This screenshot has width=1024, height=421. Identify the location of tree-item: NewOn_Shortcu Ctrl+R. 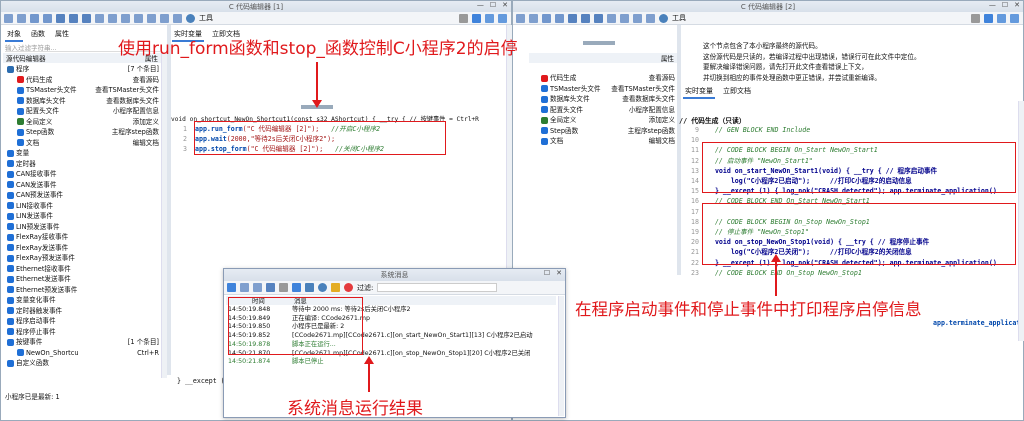
(82, 353).